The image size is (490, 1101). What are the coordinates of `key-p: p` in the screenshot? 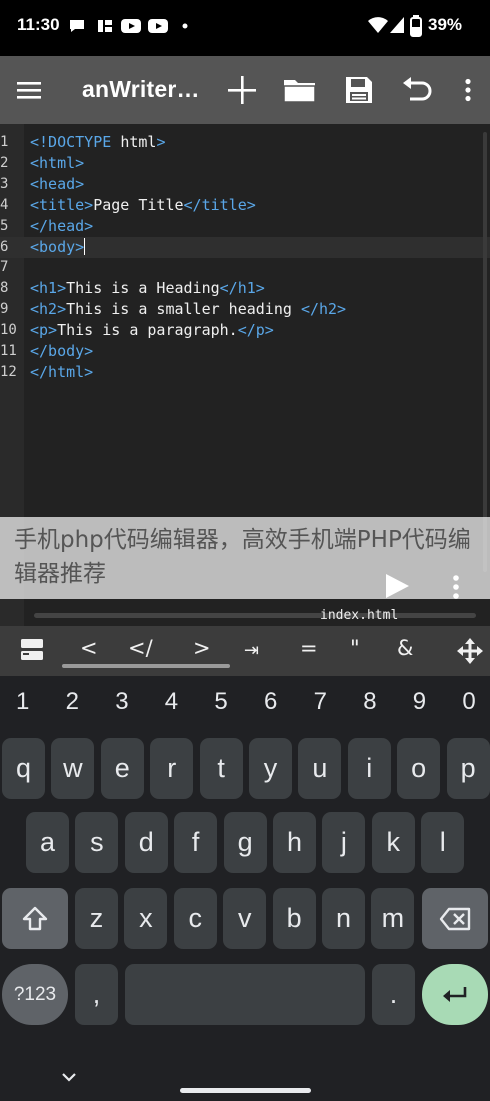 It's located at (468, 768).